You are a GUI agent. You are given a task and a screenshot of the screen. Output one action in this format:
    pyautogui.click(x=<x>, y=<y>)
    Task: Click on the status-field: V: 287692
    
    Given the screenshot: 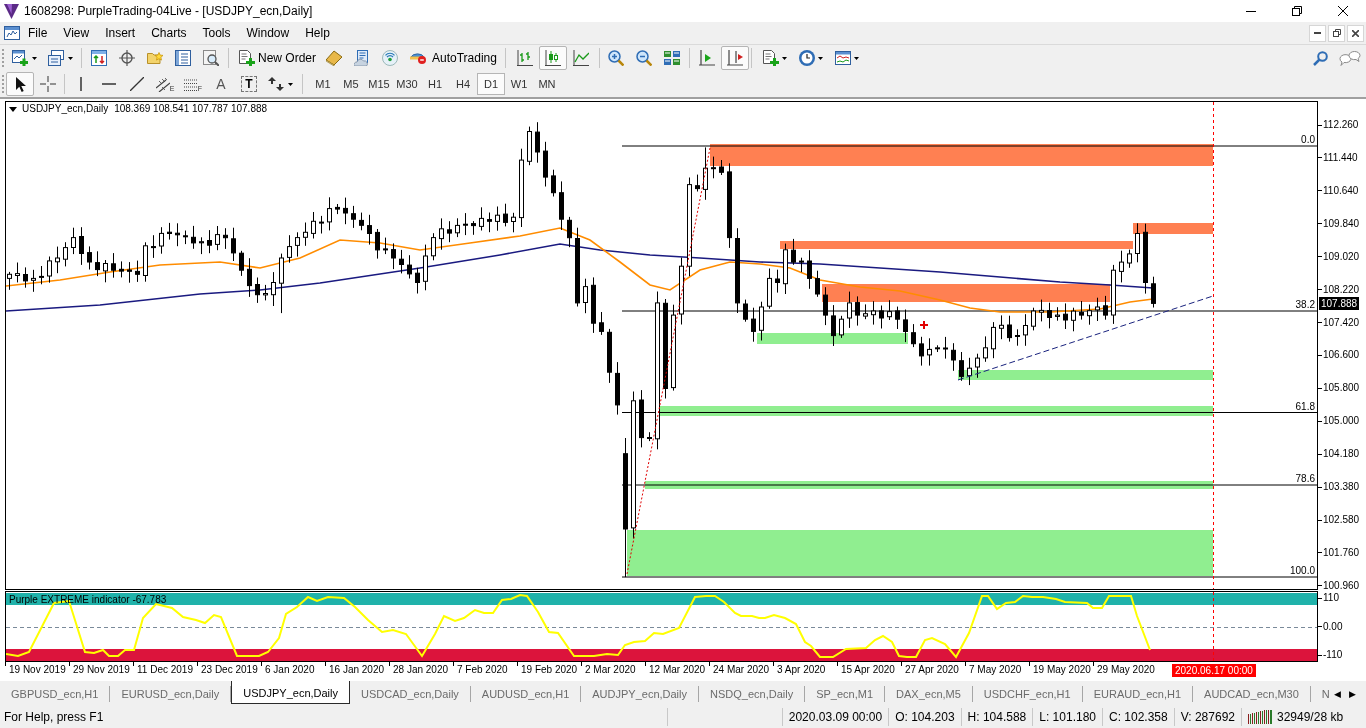 What is the action you would take?
    pyautogui.click(x=1207, y=717)
    